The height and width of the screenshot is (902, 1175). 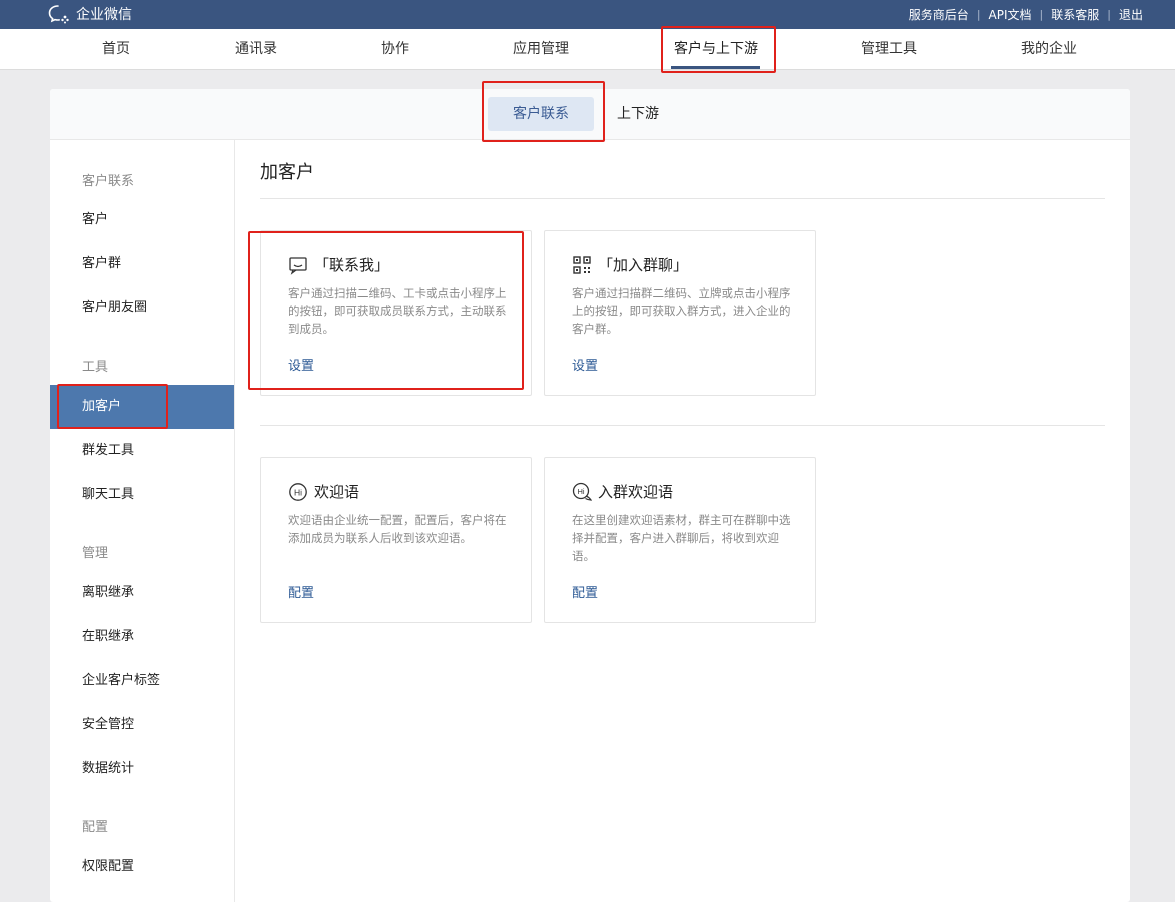 What do you see at coordinates (939, 14) in the screenshot?
I see `toplink-provider: 服务商后台` at bounding box center [939, 14].